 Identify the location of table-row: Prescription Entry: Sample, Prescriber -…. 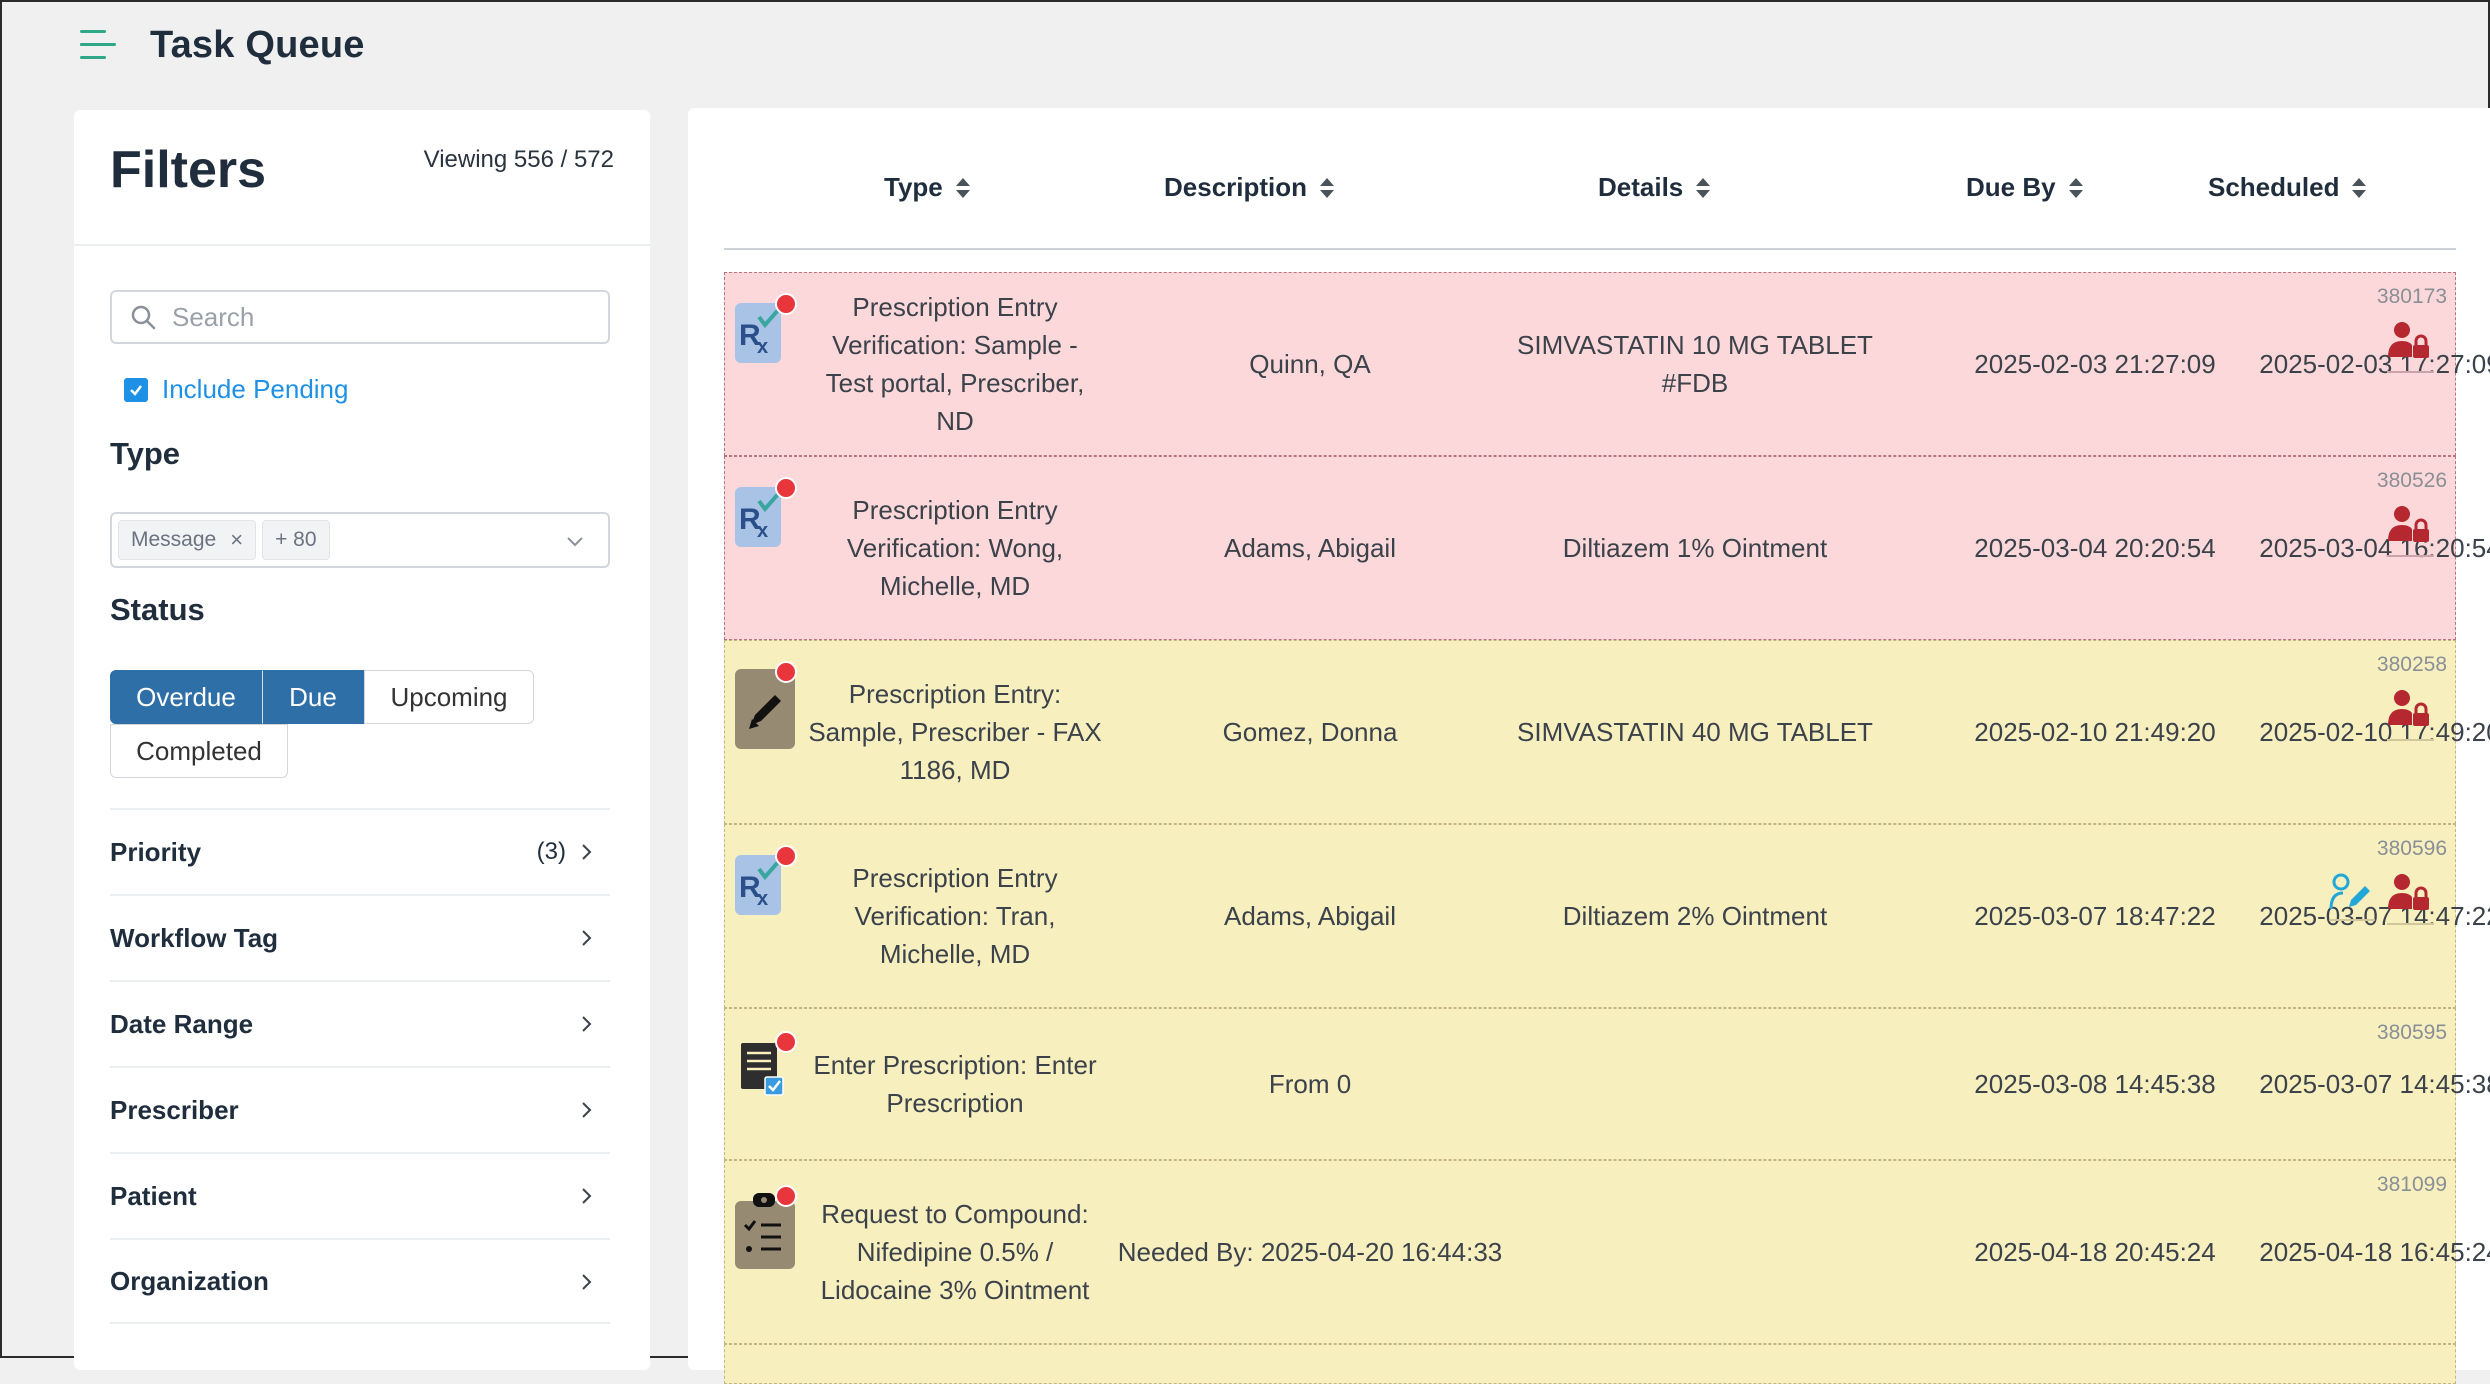
(1607, 732).